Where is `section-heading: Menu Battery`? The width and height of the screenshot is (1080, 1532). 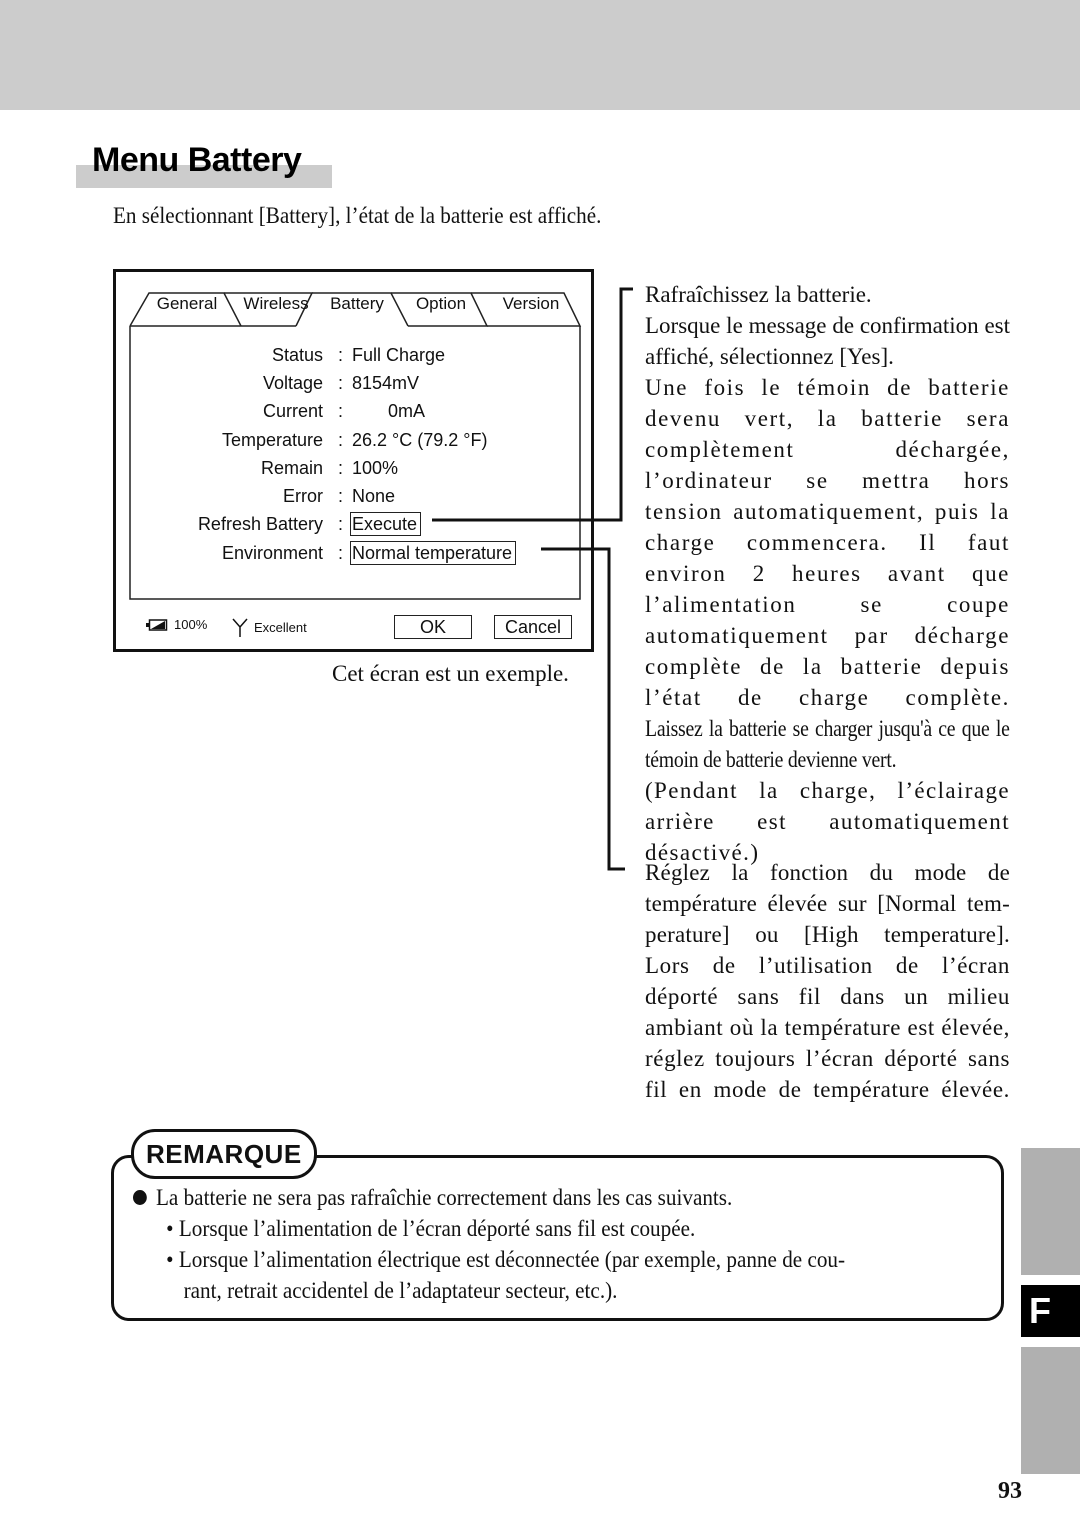
section-heading: Menu Battery is located at coordinates (204, 163).